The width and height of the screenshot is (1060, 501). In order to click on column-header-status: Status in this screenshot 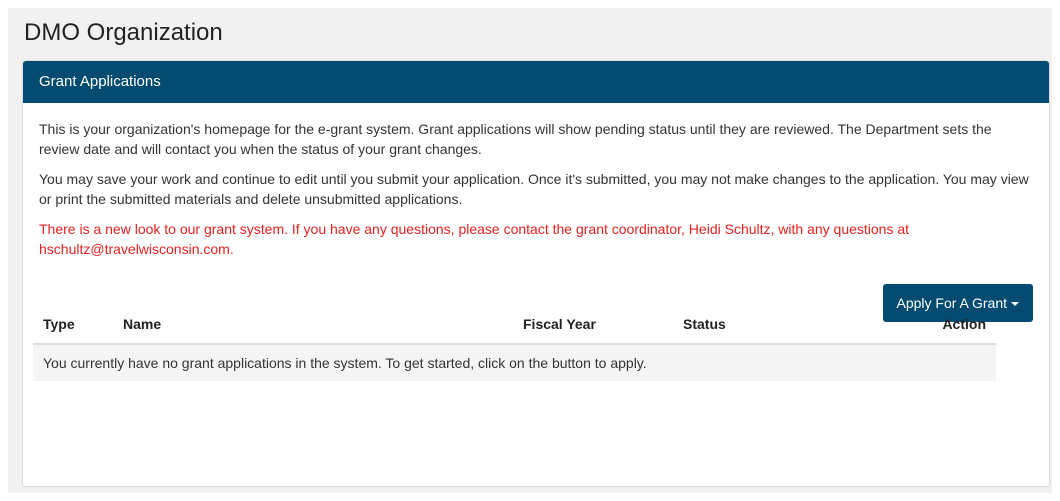, I will do `click(748, 324)`.